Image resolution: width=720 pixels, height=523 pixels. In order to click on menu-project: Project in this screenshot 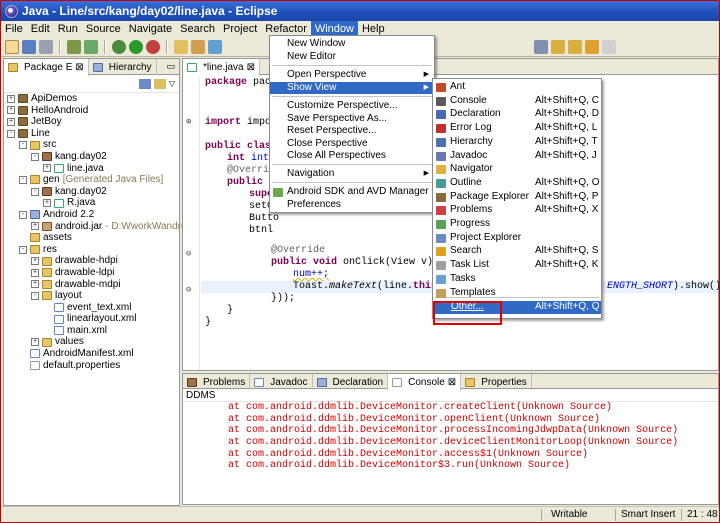, I will do `click(240, 29)`.